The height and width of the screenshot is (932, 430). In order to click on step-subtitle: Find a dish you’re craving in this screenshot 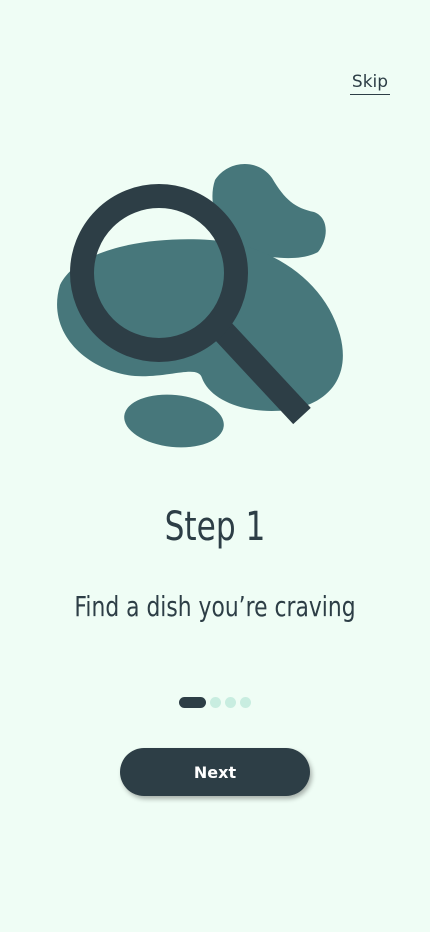, I will do `click(215, 606)`.